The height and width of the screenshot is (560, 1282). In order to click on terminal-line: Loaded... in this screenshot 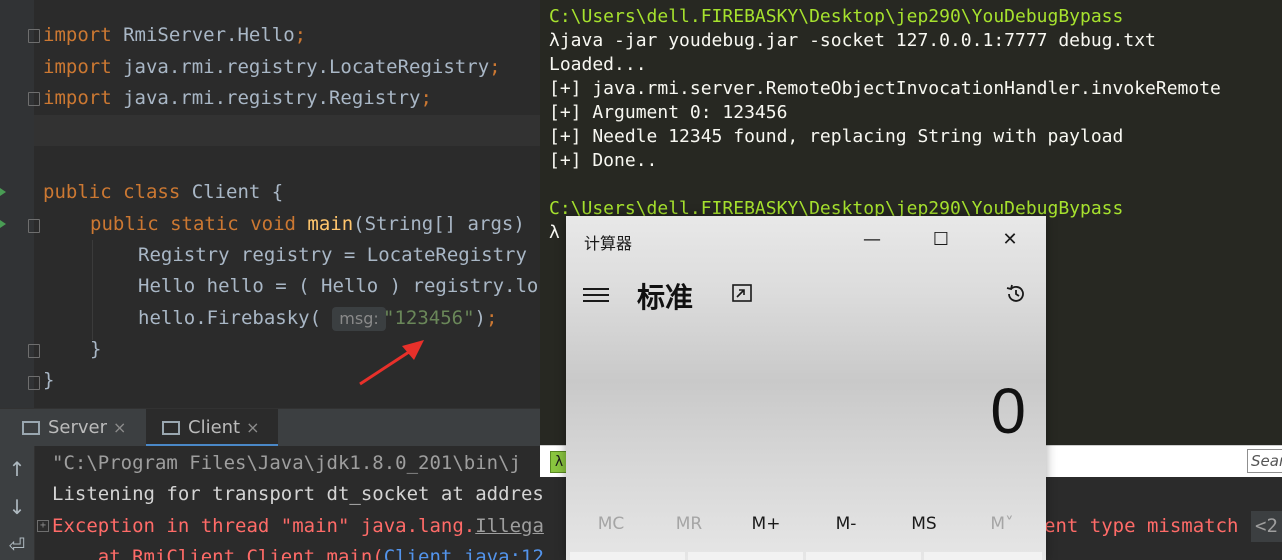, I will do `click(598, 64)`.